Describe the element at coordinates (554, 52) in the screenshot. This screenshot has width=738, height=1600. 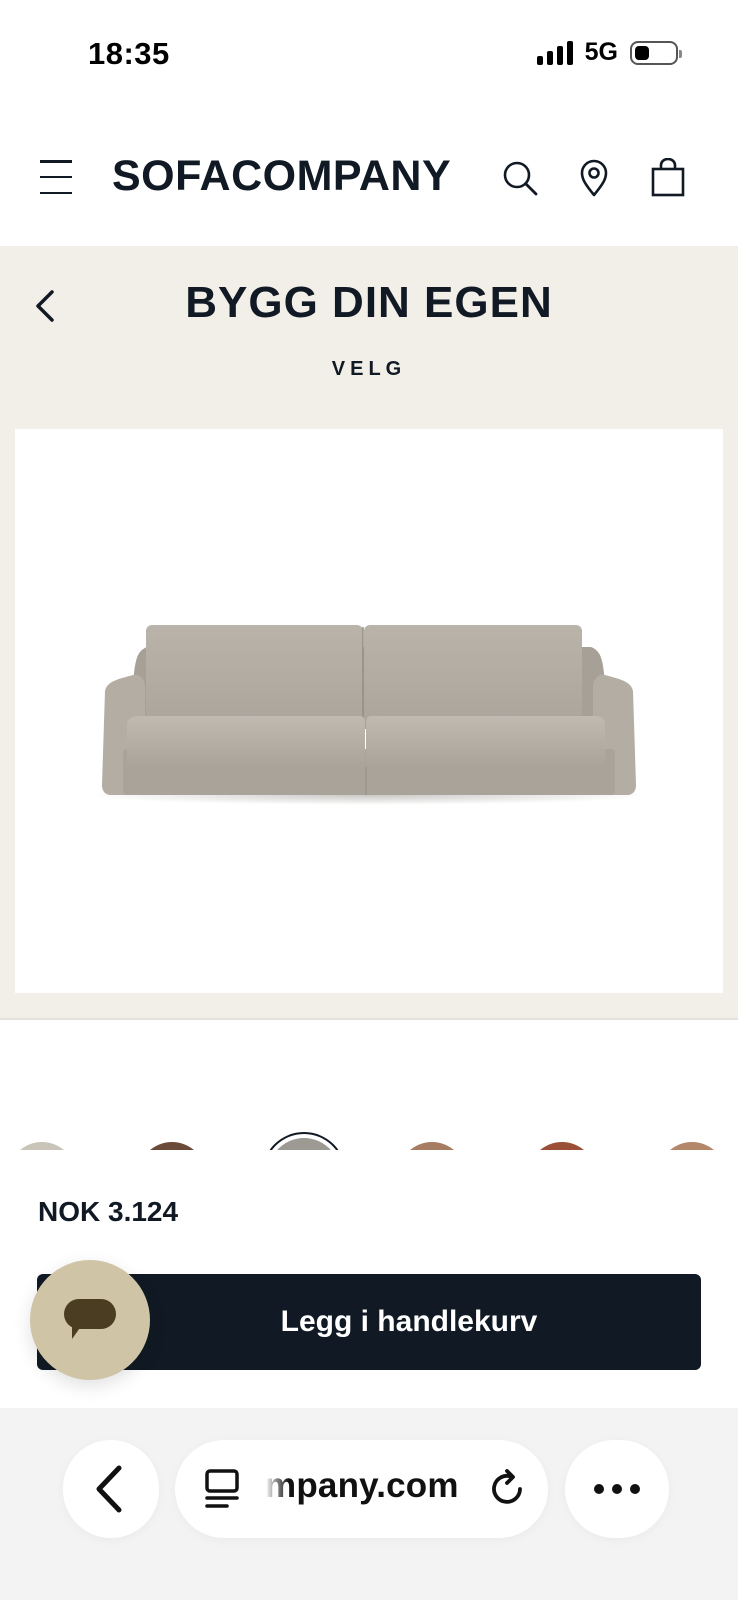
I see `signal-icon` at that location.